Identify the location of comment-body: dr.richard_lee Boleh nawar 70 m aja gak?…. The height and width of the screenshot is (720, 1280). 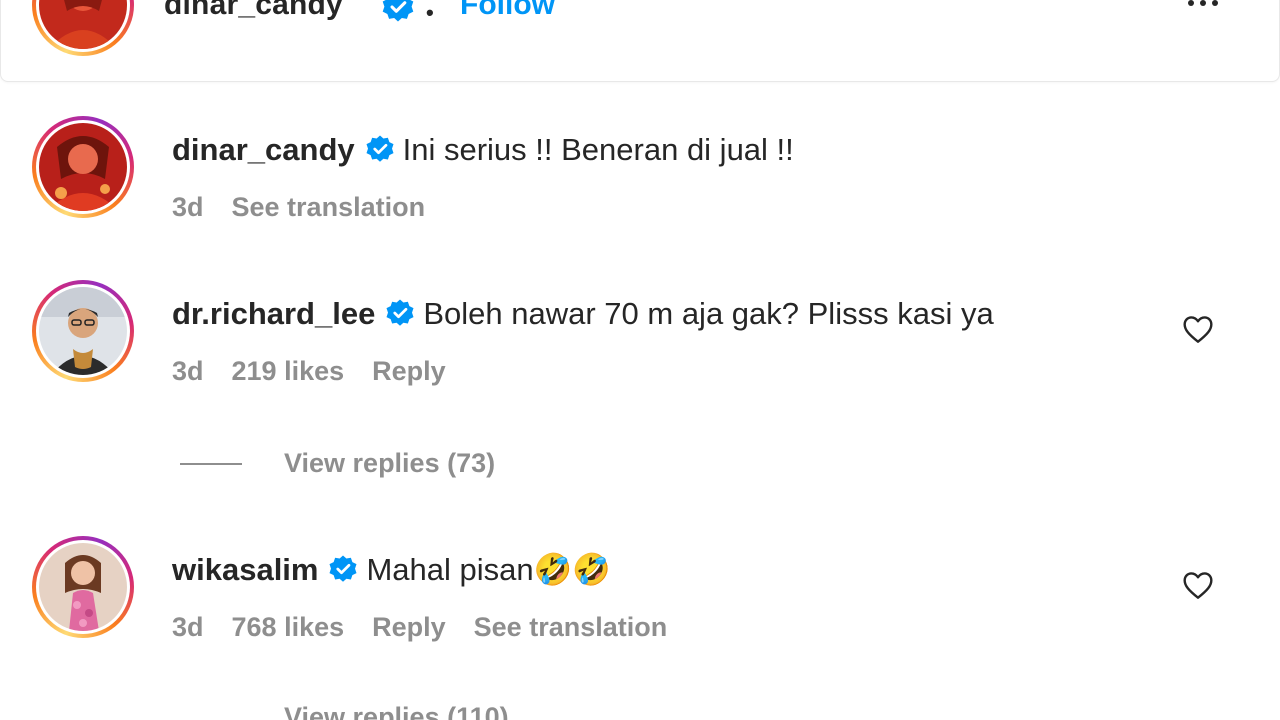
(583, 316).